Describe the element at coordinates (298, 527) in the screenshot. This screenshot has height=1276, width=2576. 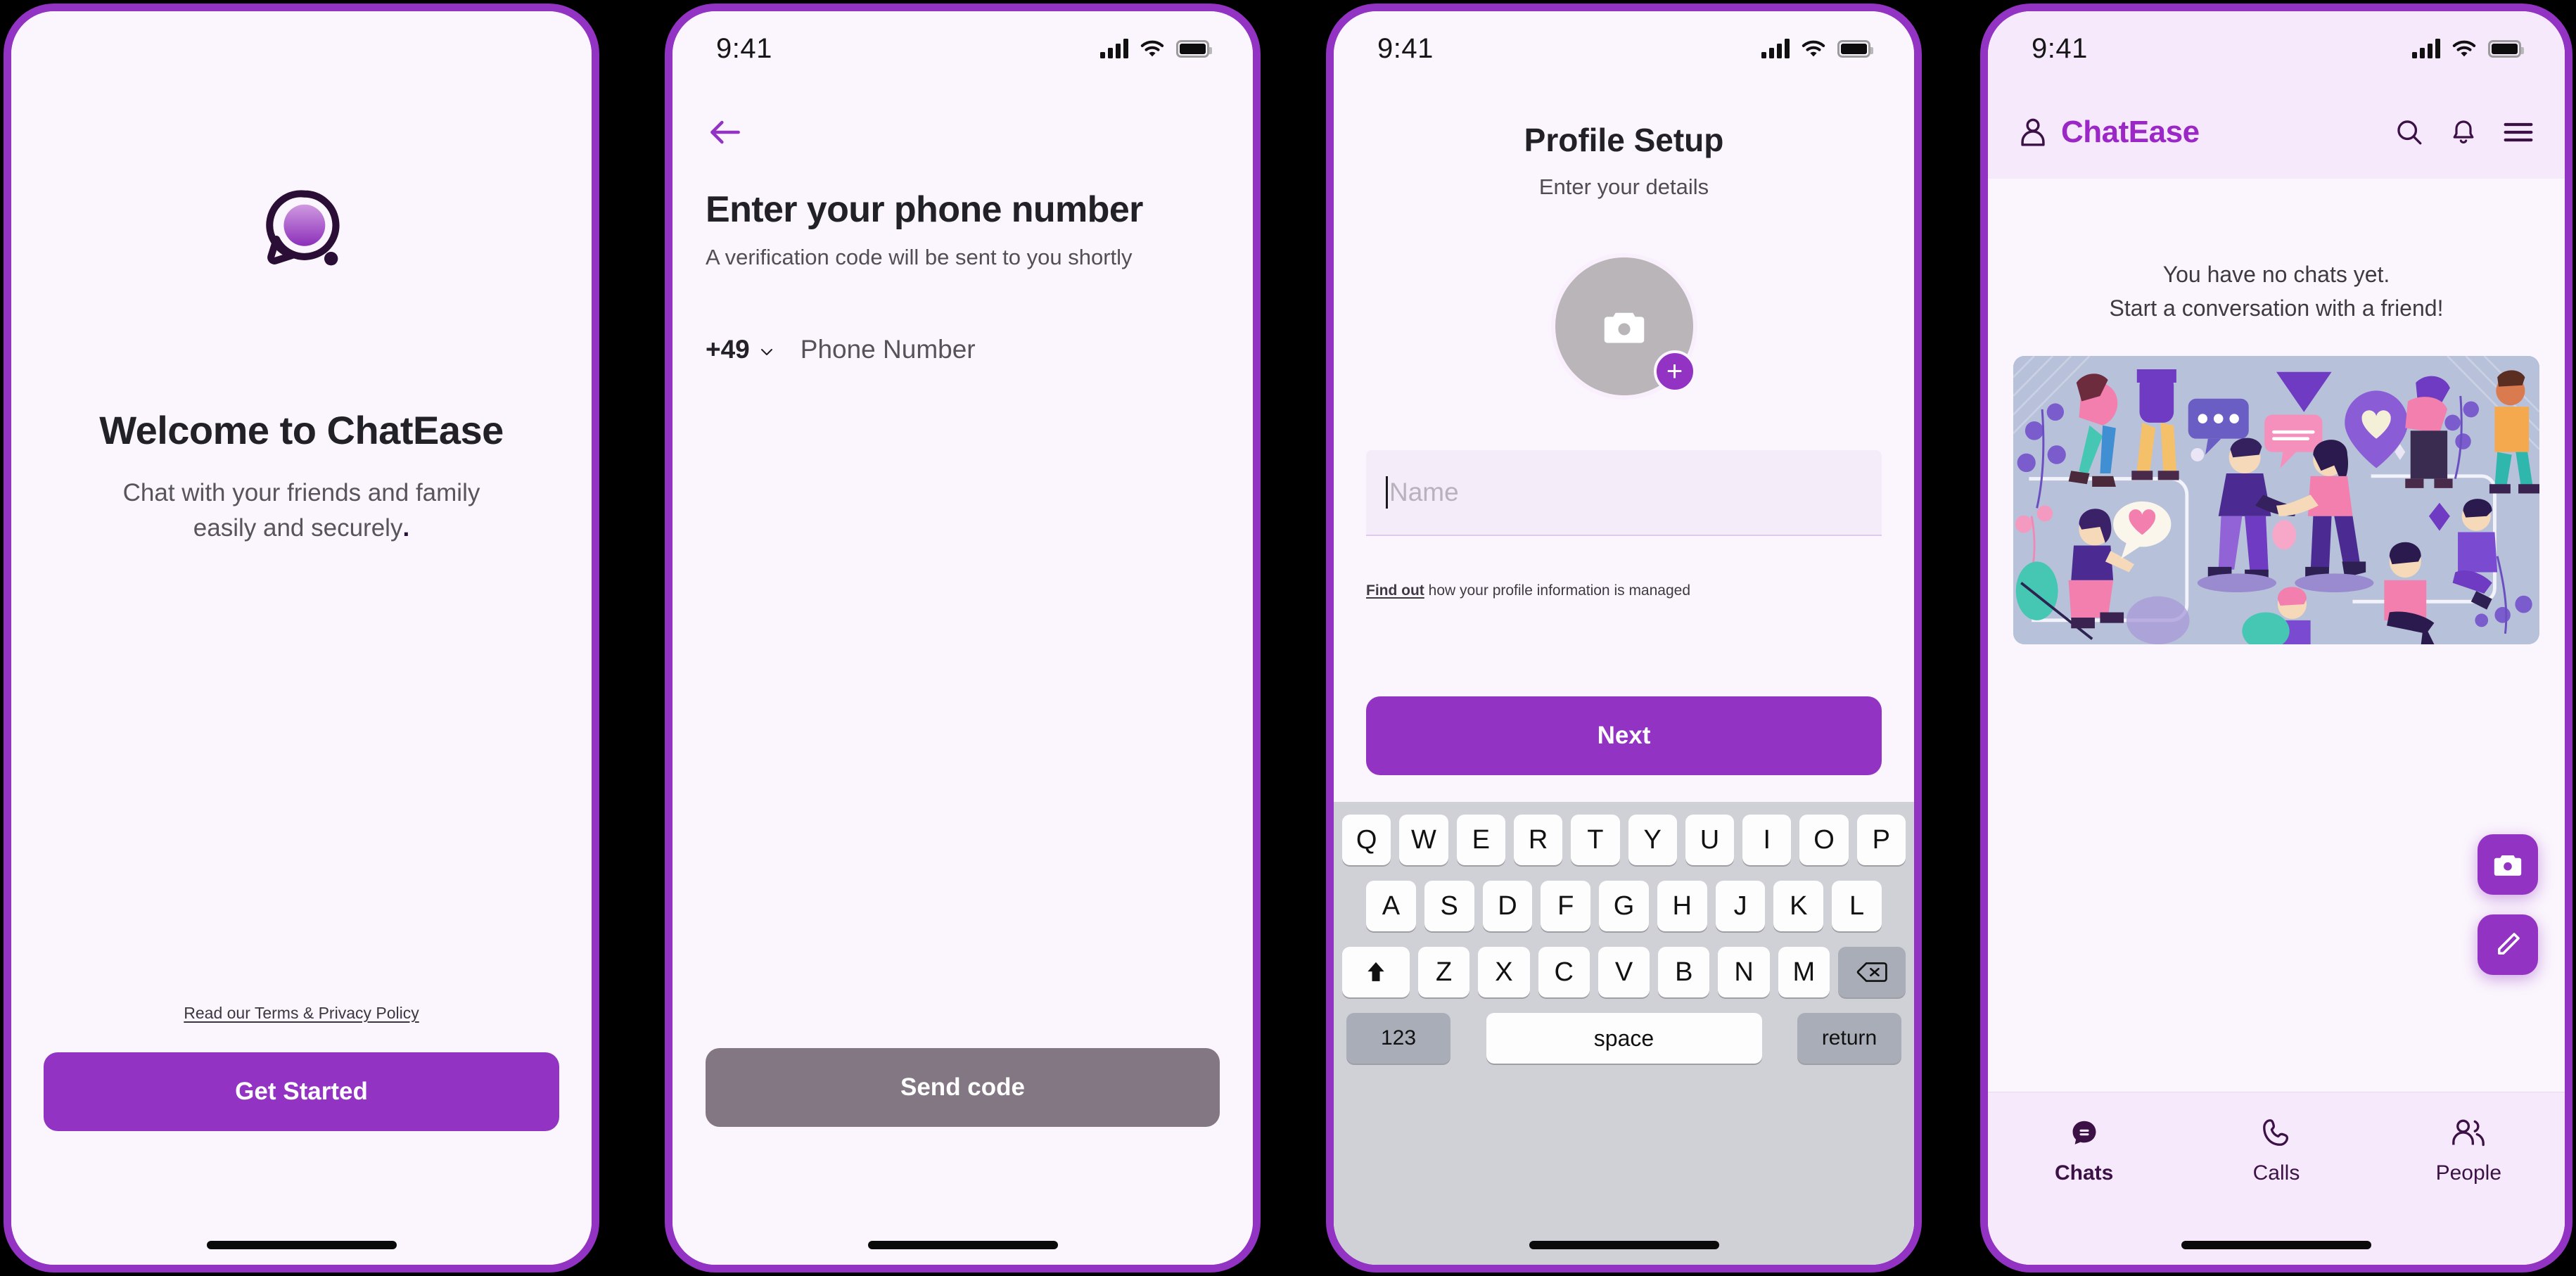
I see `welcome-subtitle-line2: easily and securely` at that location.